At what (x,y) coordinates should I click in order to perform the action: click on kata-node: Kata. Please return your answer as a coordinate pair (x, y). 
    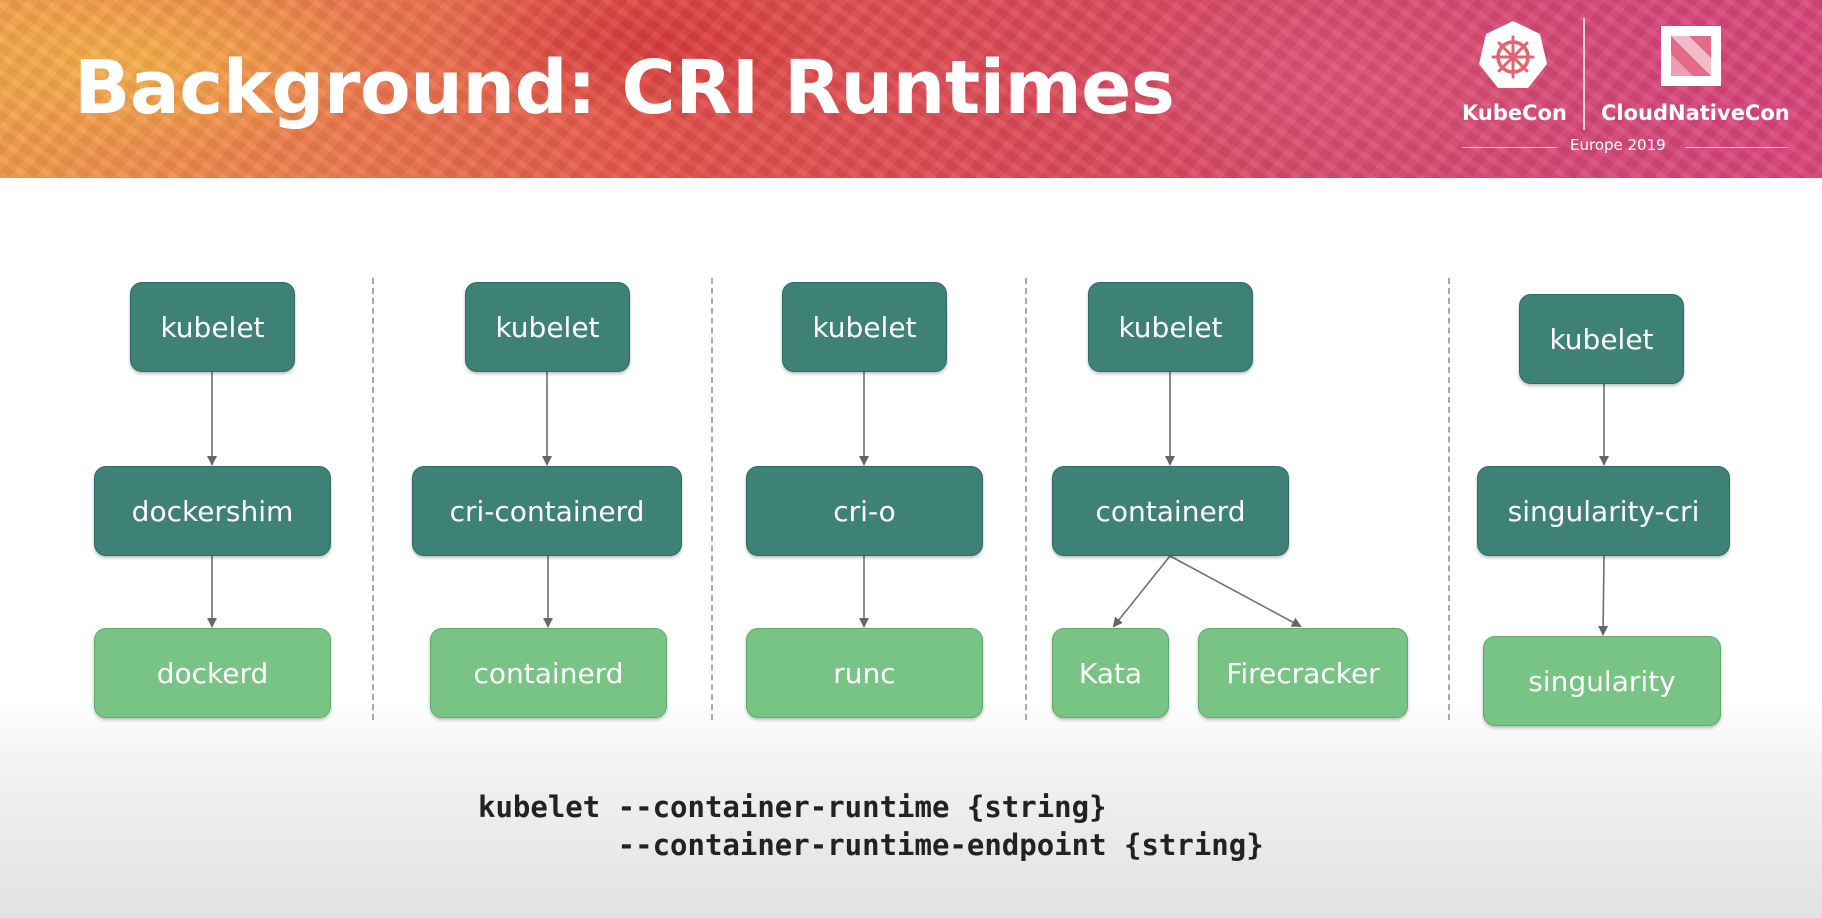
    Looking at the image, I should click on (1110, 673).